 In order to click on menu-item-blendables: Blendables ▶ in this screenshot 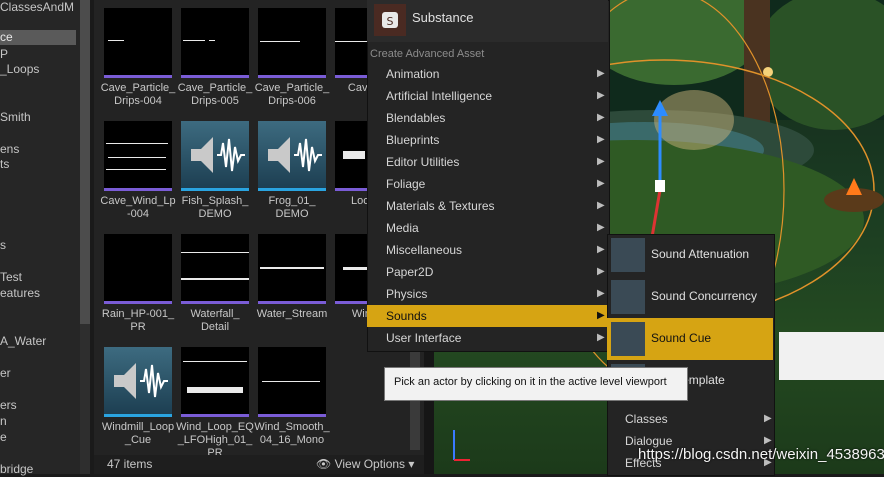, I will do `click(487, 118)`.